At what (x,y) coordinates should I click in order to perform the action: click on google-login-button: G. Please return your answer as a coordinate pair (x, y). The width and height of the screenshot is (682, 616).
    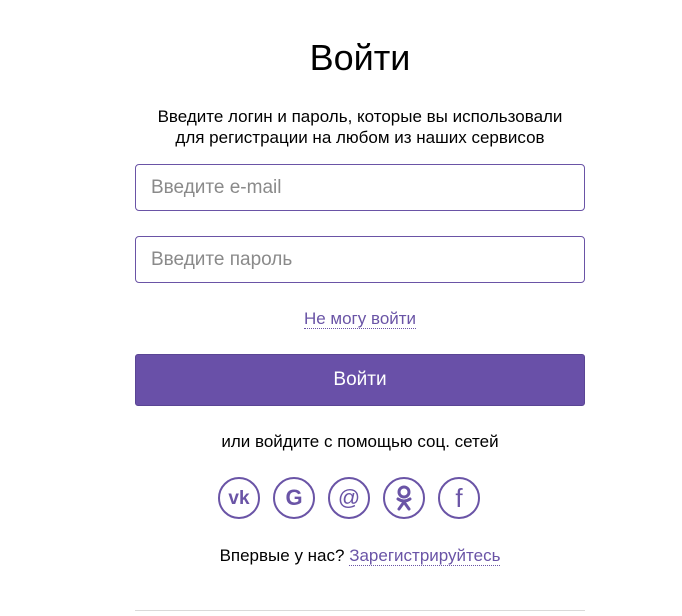
    Looking at the image, I should click on (294, 498).